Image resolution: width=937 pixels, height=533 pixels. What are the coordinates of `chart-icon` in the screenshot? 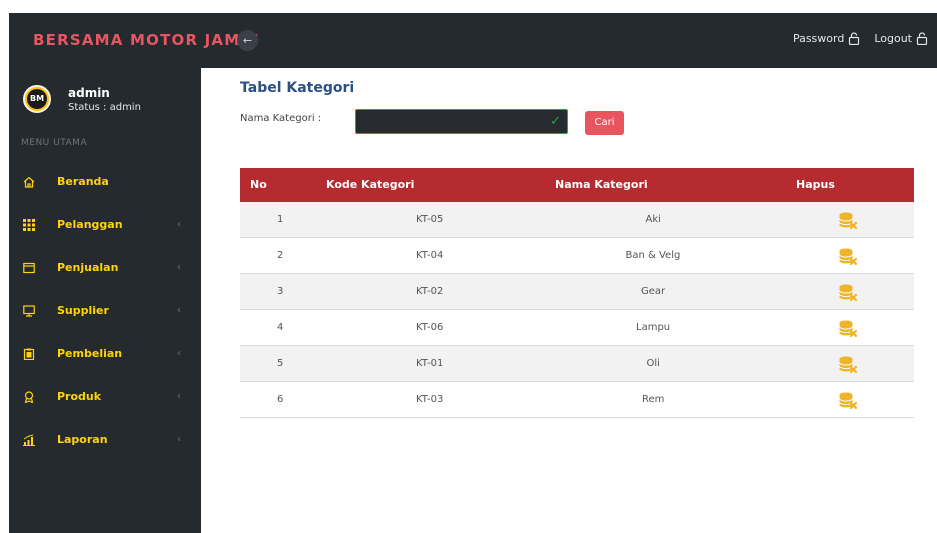 It's located at (29, 440).